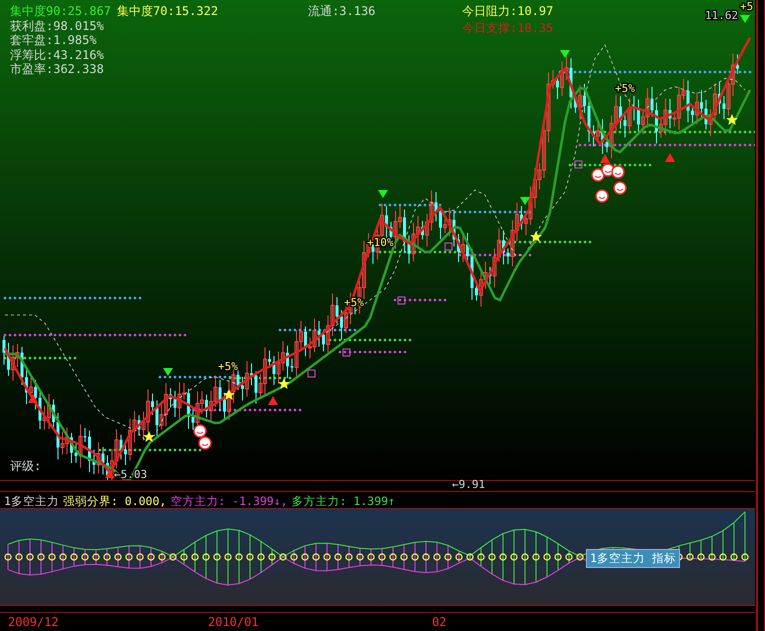 The image size is (765, 631). Describe the element at coordinates (721, 15) in the screenshot. I see `high-price-label: 11.62` at that location.